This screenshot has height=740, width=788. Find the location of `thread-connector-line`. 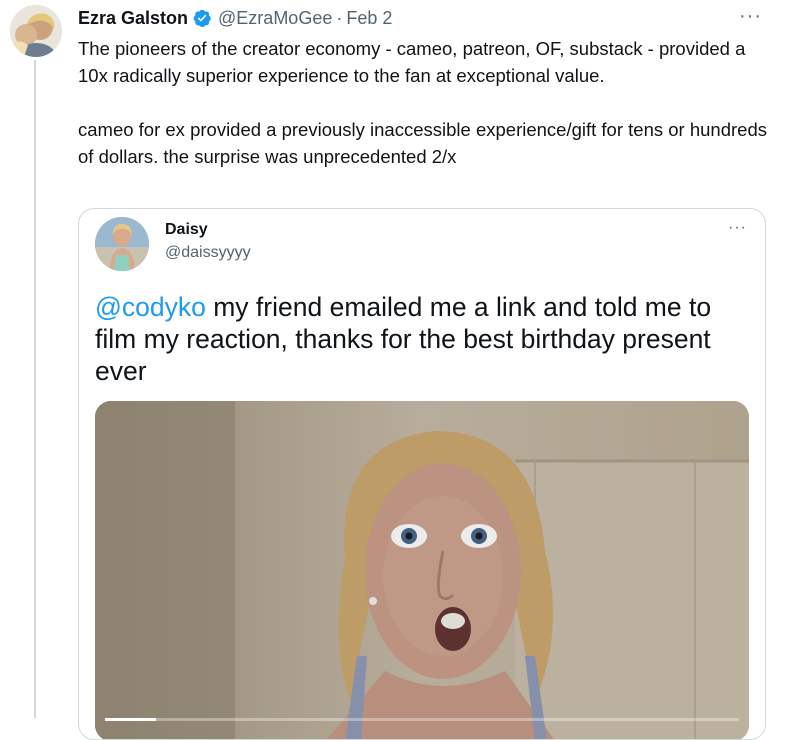

thread-connector-line is located at coordinates (35, 389).